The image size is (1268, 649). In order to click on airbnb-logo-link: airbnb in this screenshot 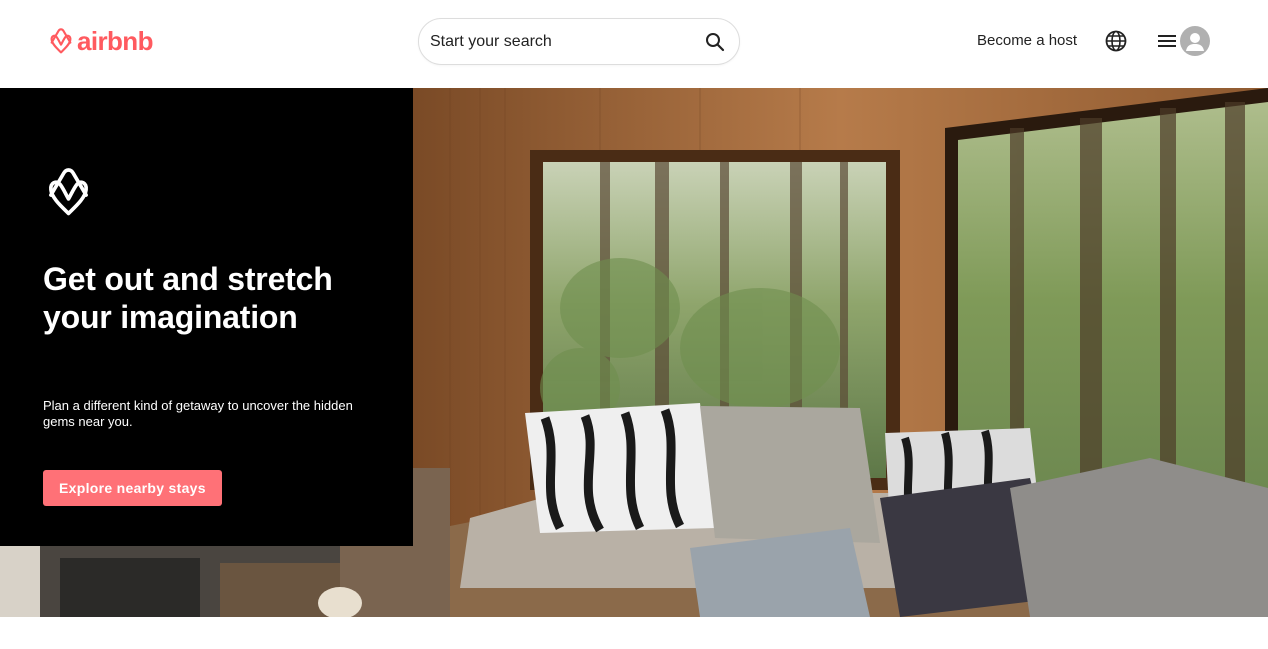, I will do `click(100, 41)`.